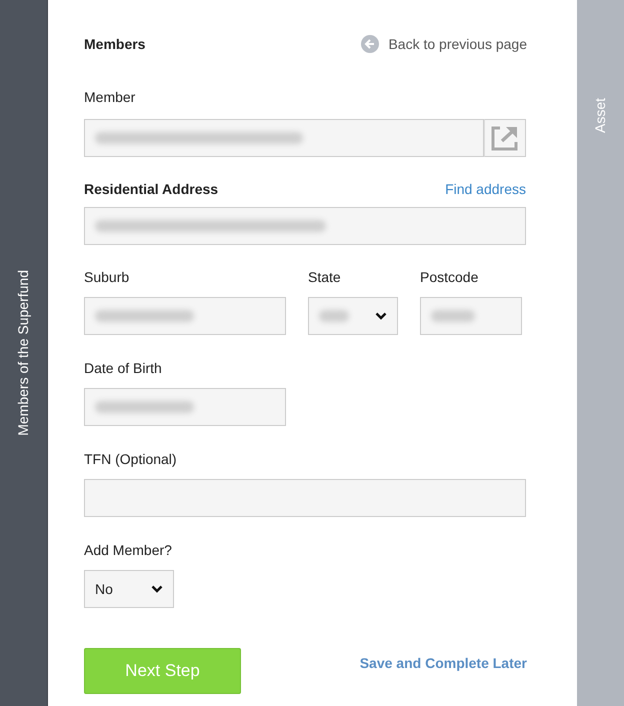 This screenshot has height=706, width=624. Describe the element at coordinates (450, 277) in the screenshot. I see `field-label: Postcode` at that location.